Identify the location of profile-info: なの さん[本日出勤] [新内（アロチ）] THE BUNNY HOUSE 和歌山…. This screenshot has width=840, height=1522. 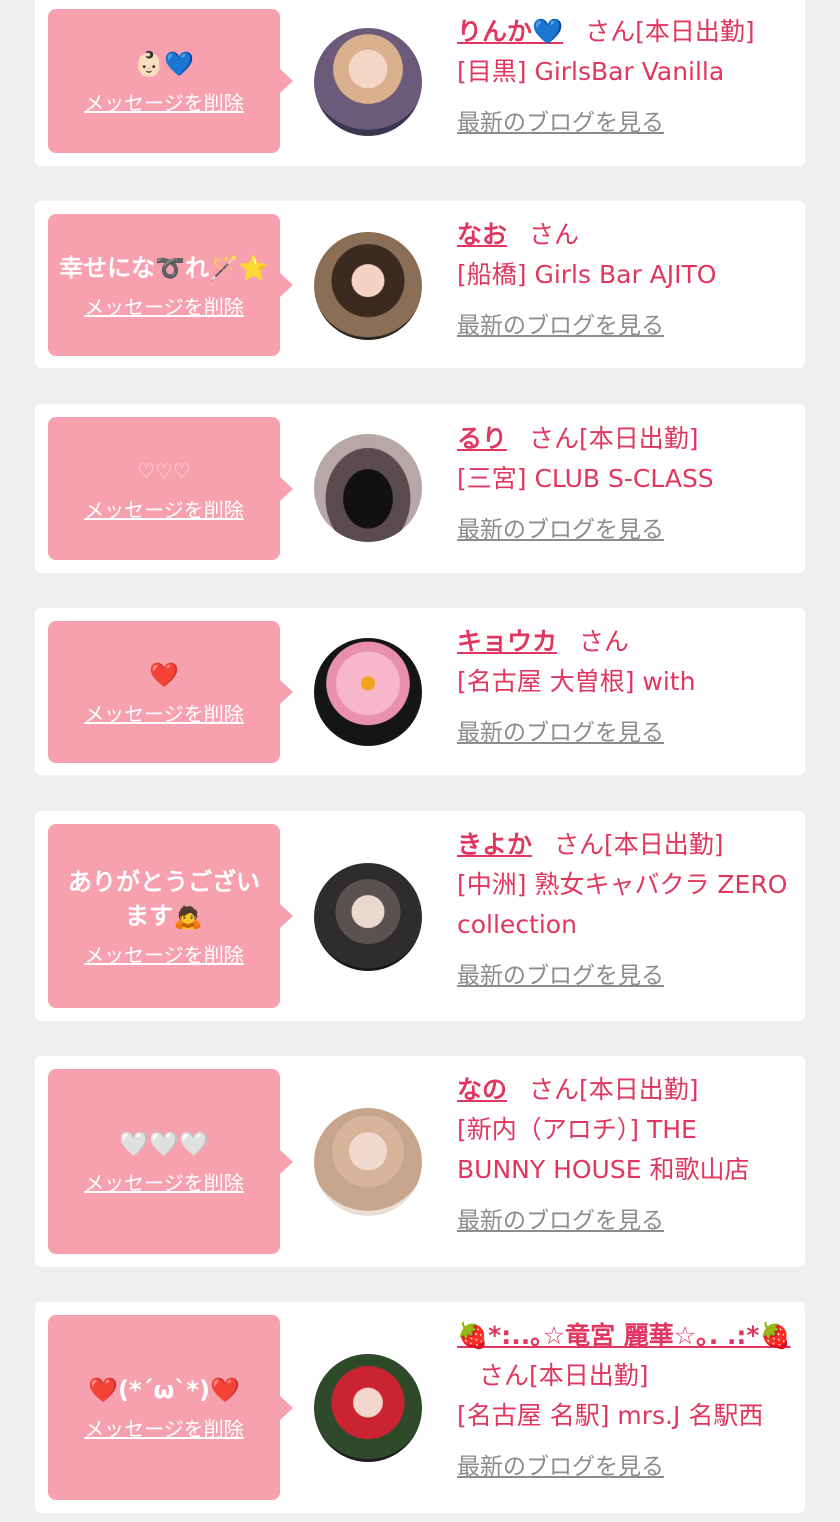
(624, 1154).